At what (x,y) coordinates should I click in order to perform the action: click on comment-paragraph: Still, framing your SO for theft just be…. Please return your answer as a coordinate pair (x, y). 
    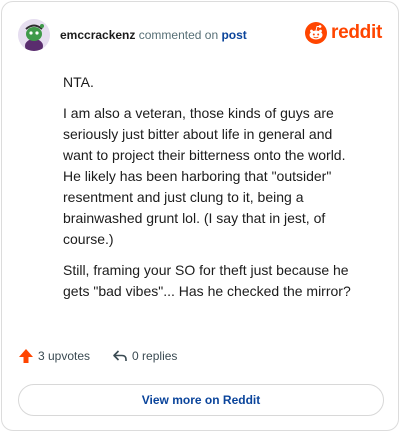
    Looking at the image, I should click on (207, 280).